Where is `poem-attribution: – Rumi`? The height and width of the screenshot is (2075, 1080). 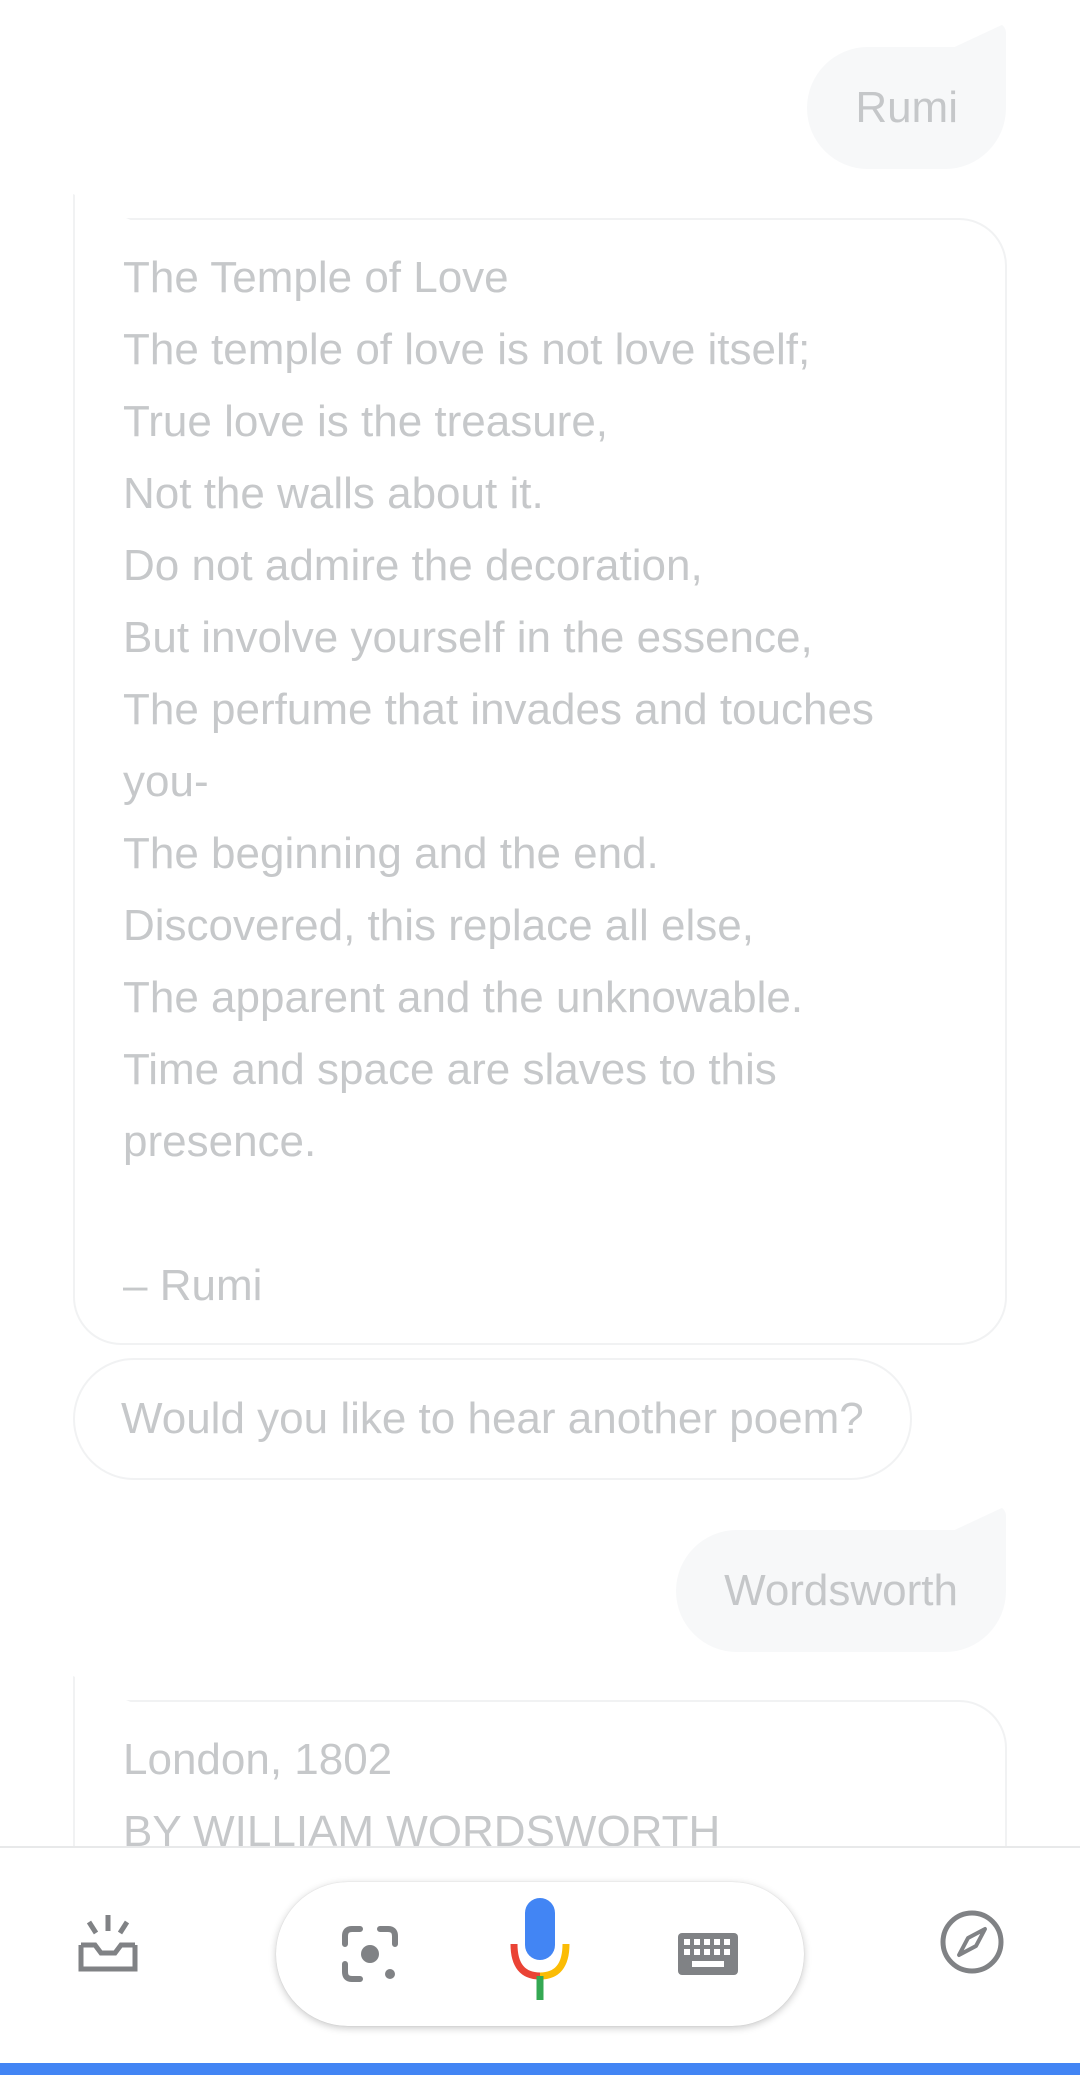
poem-attribution: – Rumi is located at coordinates (193, 1285).